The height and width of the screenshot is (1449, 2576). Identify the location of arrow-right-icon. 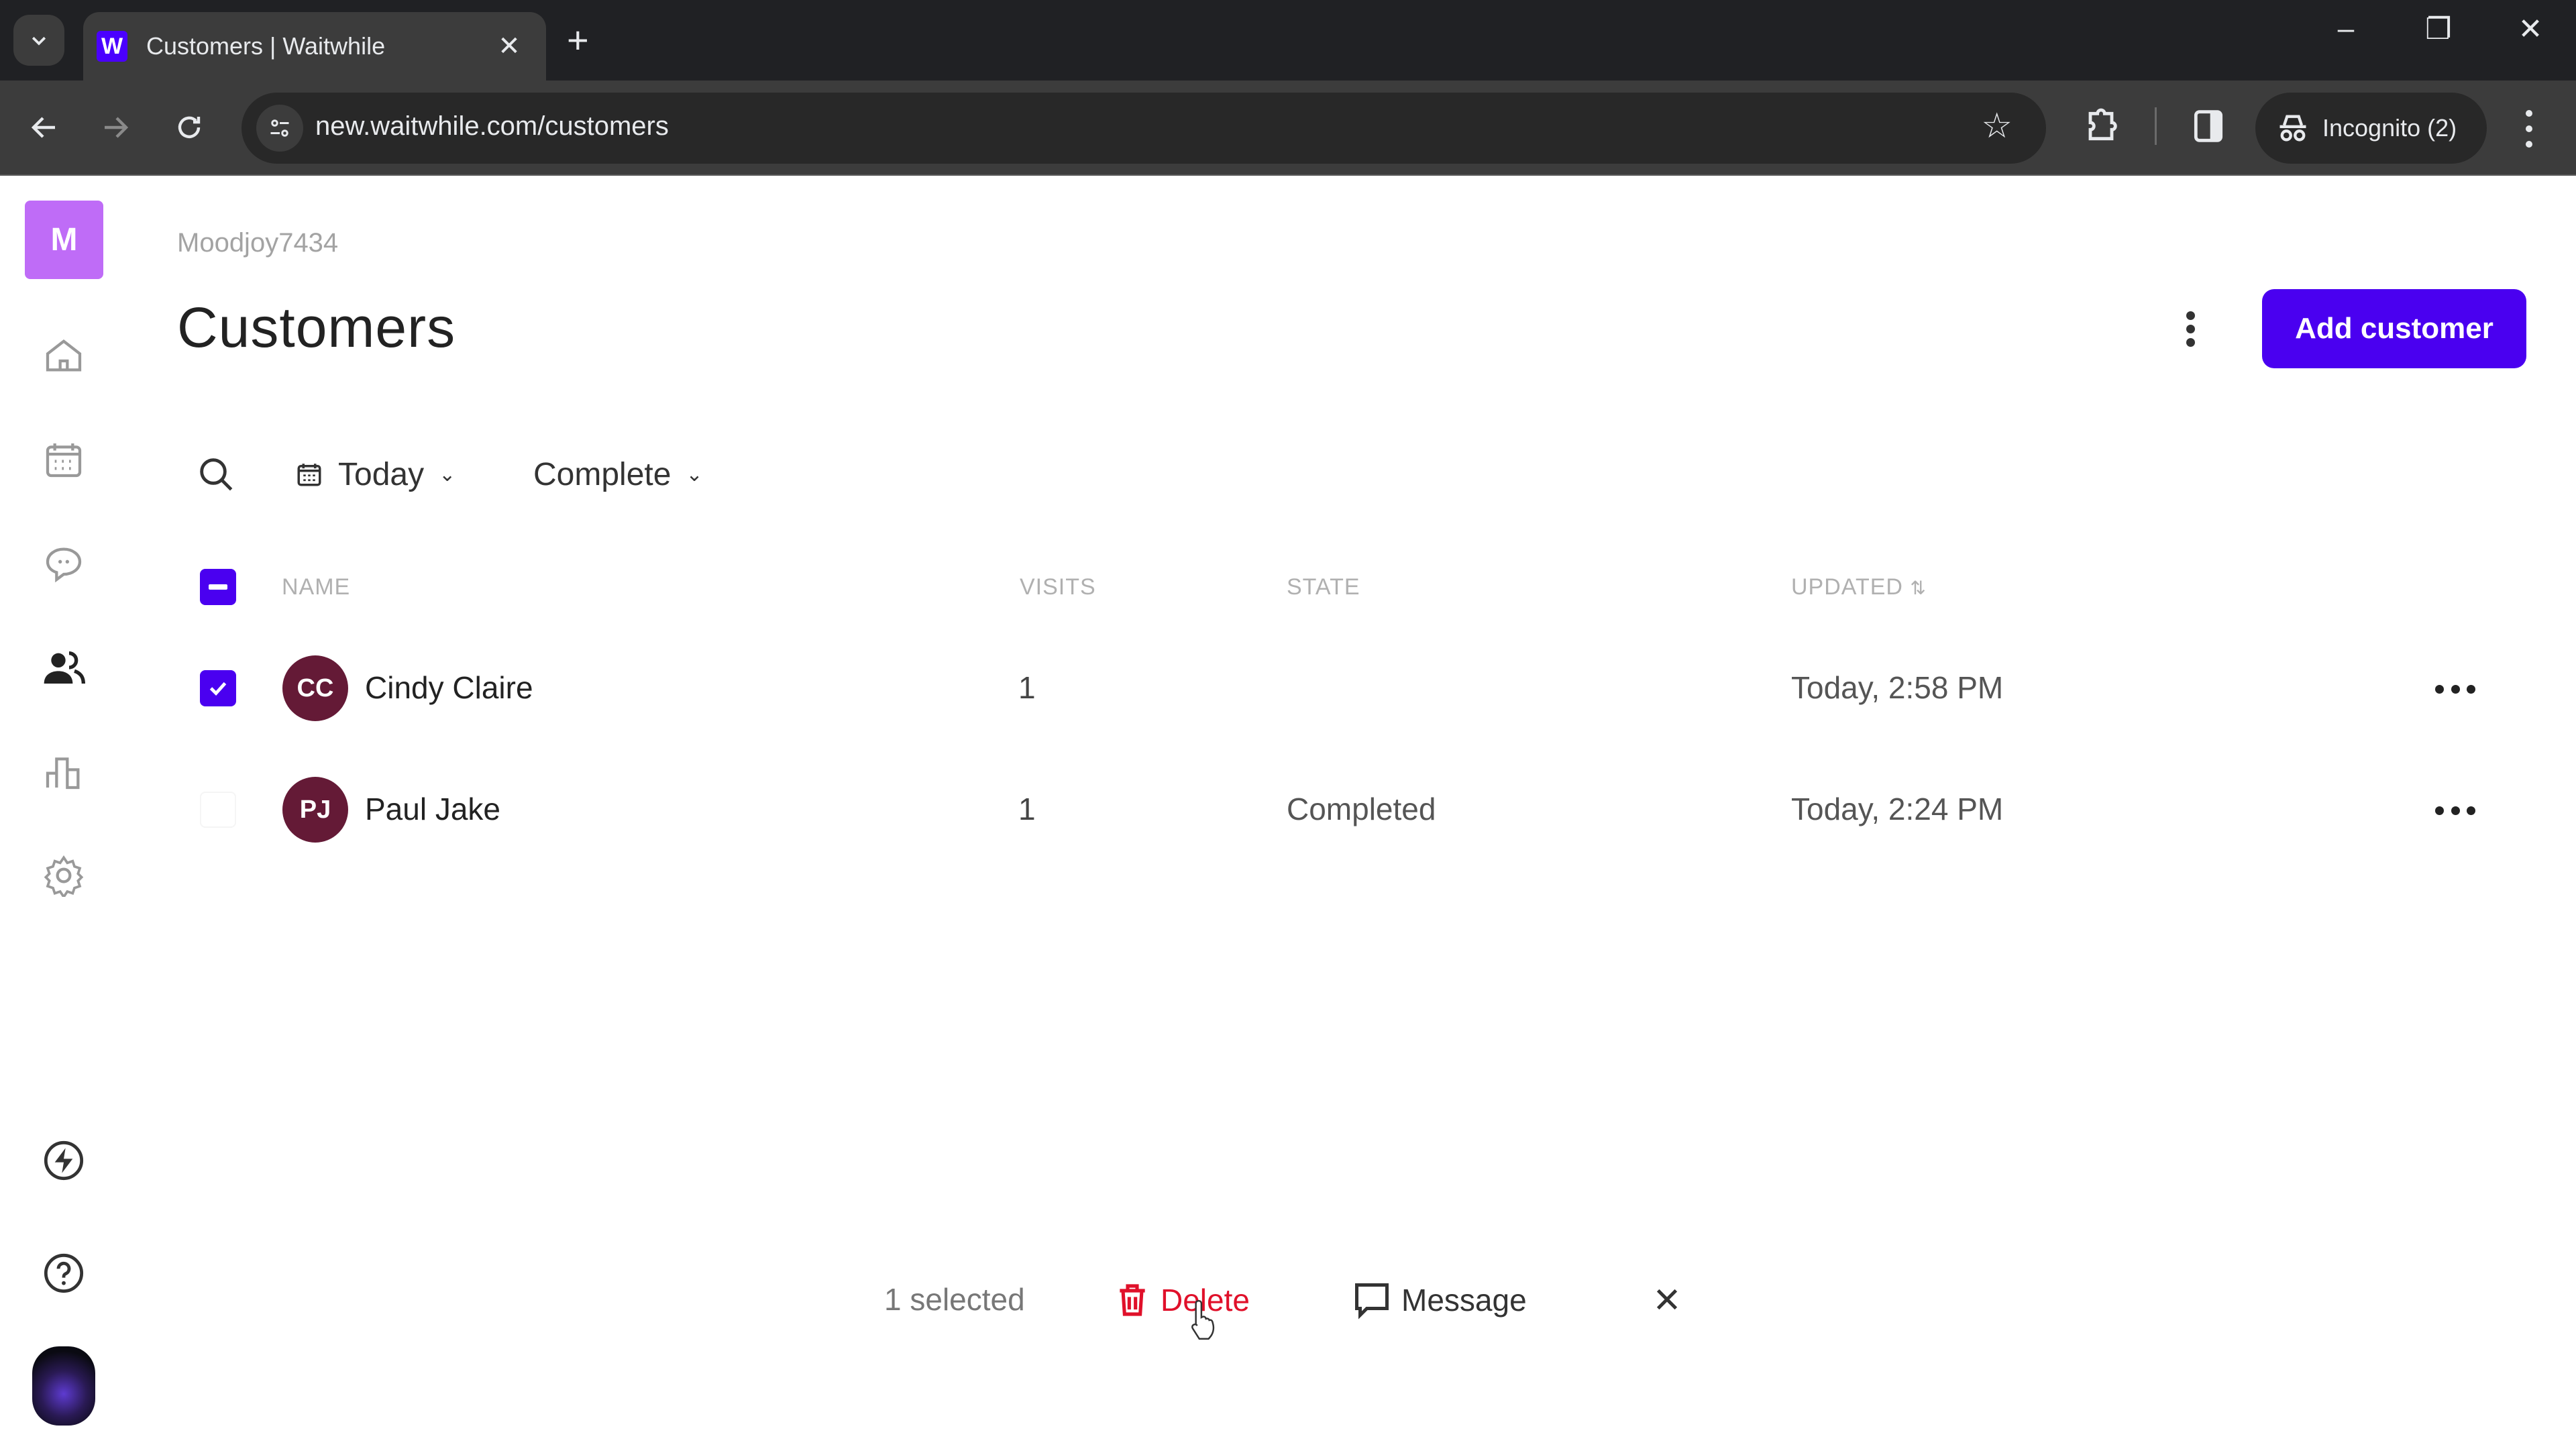
(117, 127).